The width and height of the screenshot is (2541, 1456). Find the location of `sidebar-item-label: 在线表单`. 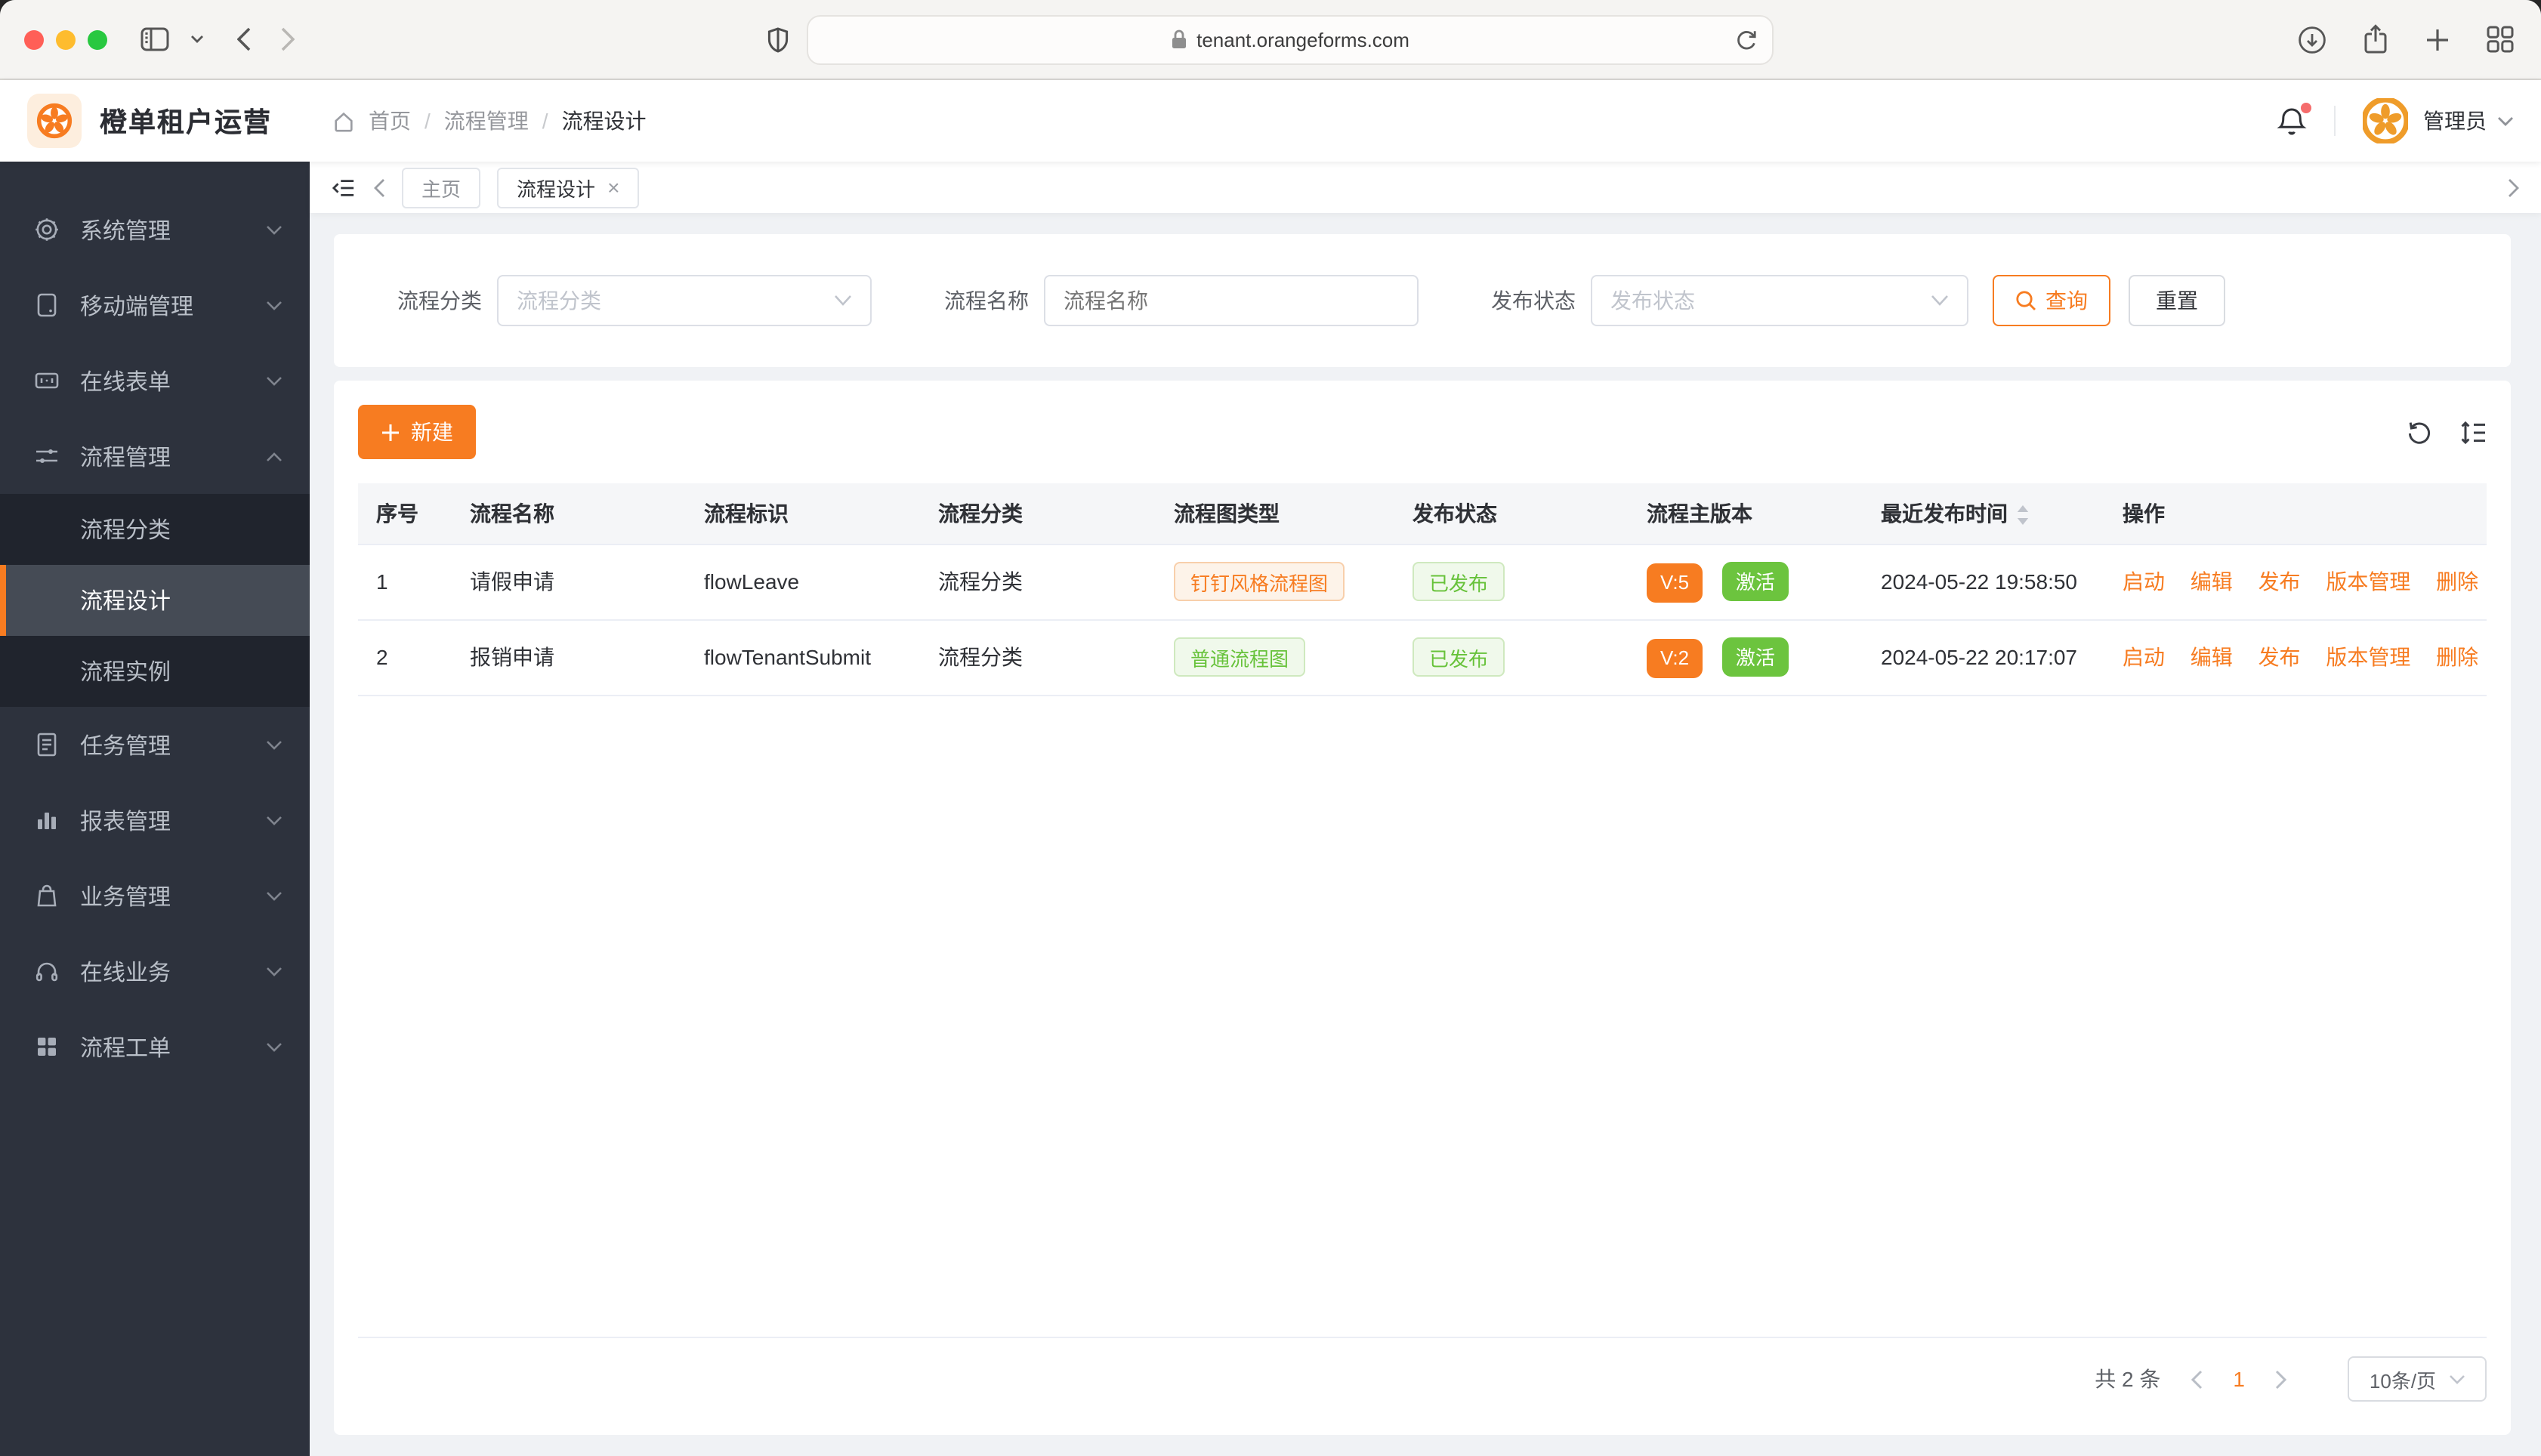

sidebar-item-label: 在线表单 is located at coordinates (125, 382).